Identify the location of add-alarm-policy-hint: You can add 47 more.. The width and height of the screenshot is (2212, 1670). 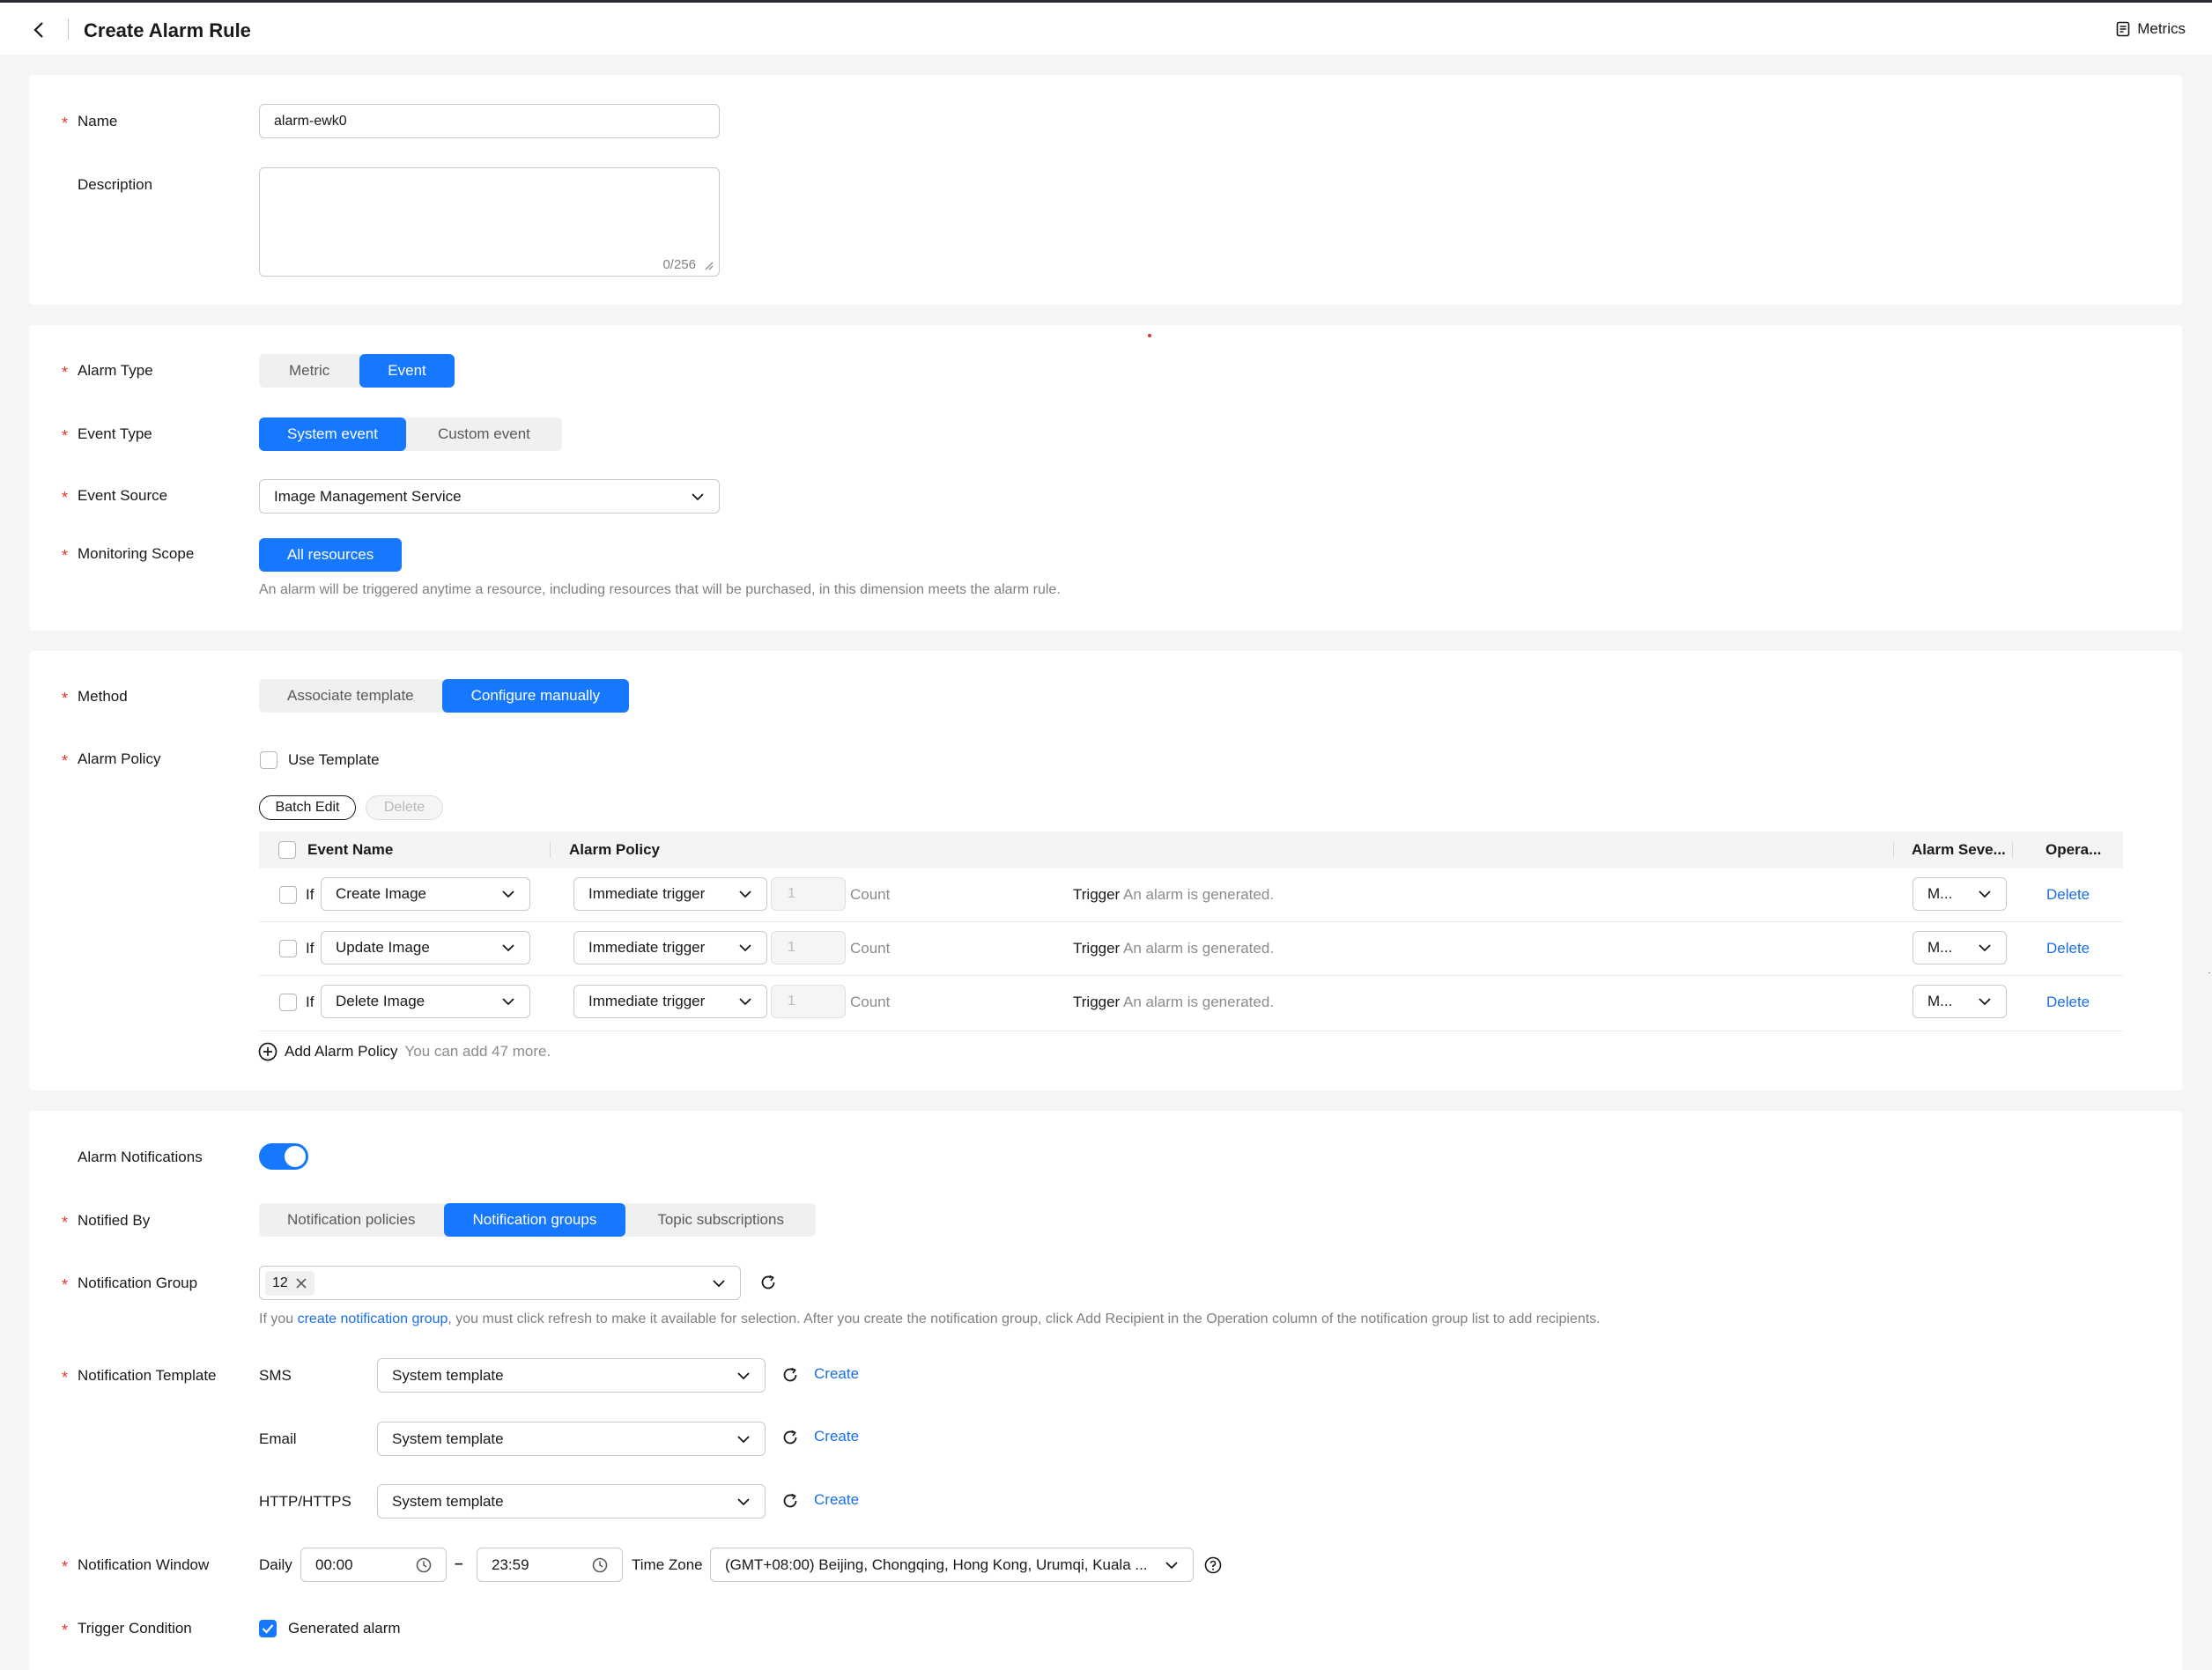
(477, 1051).